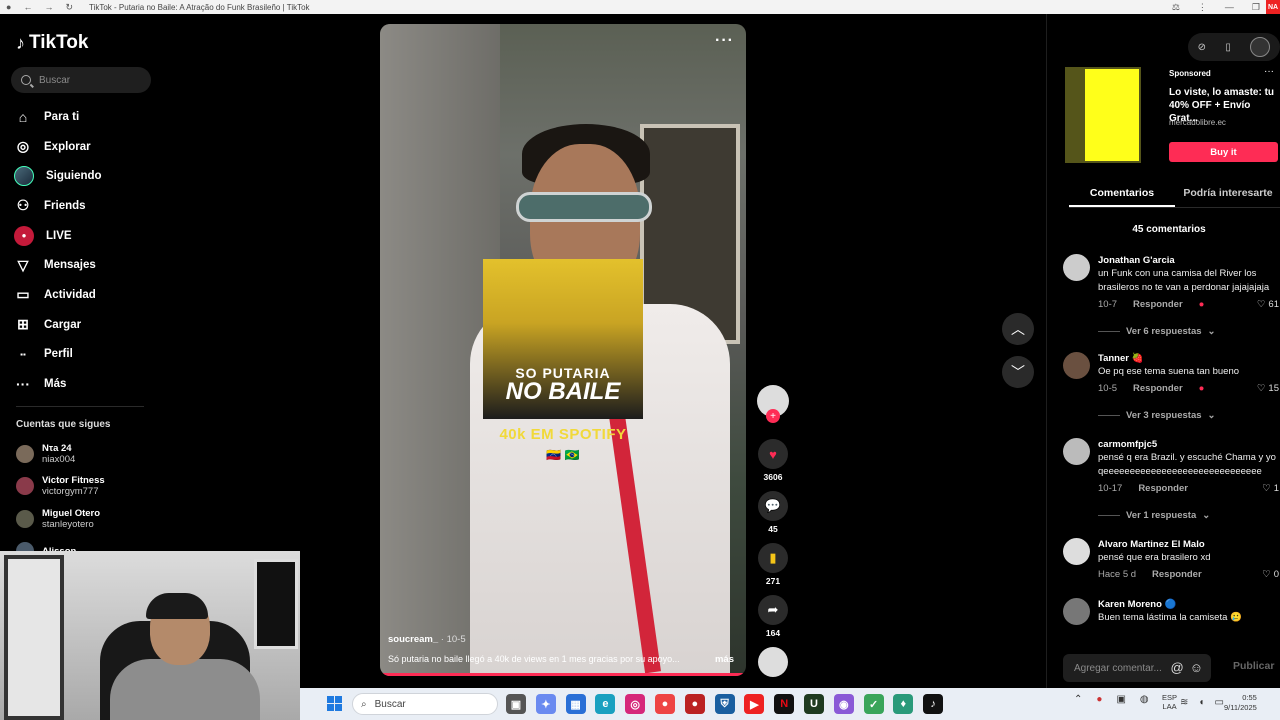  Describe the element at coordinates (1144, 699) in the screenshot. I see `tray-app3-icon: ◍` at that location.